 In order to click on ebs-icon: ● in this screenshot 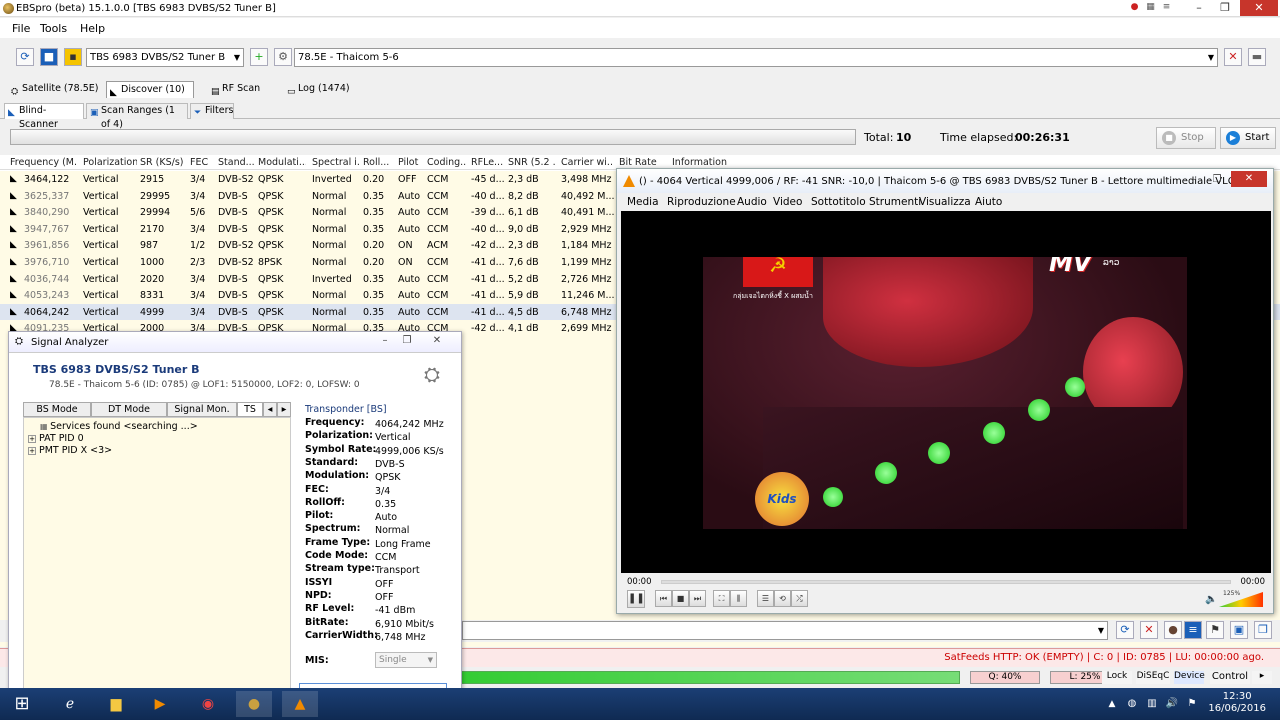, I will do `click(1173, 630)`.